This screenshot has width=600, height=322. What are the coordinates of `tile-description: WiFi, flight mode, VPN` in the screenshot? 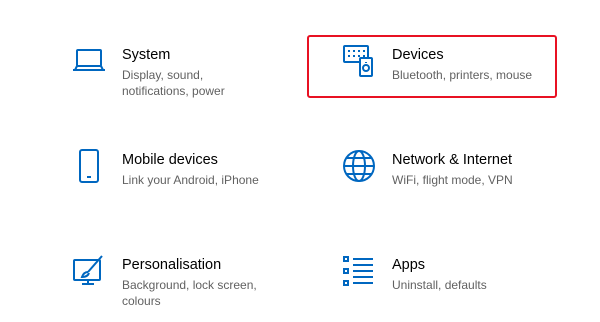 It's located at (452, 180).